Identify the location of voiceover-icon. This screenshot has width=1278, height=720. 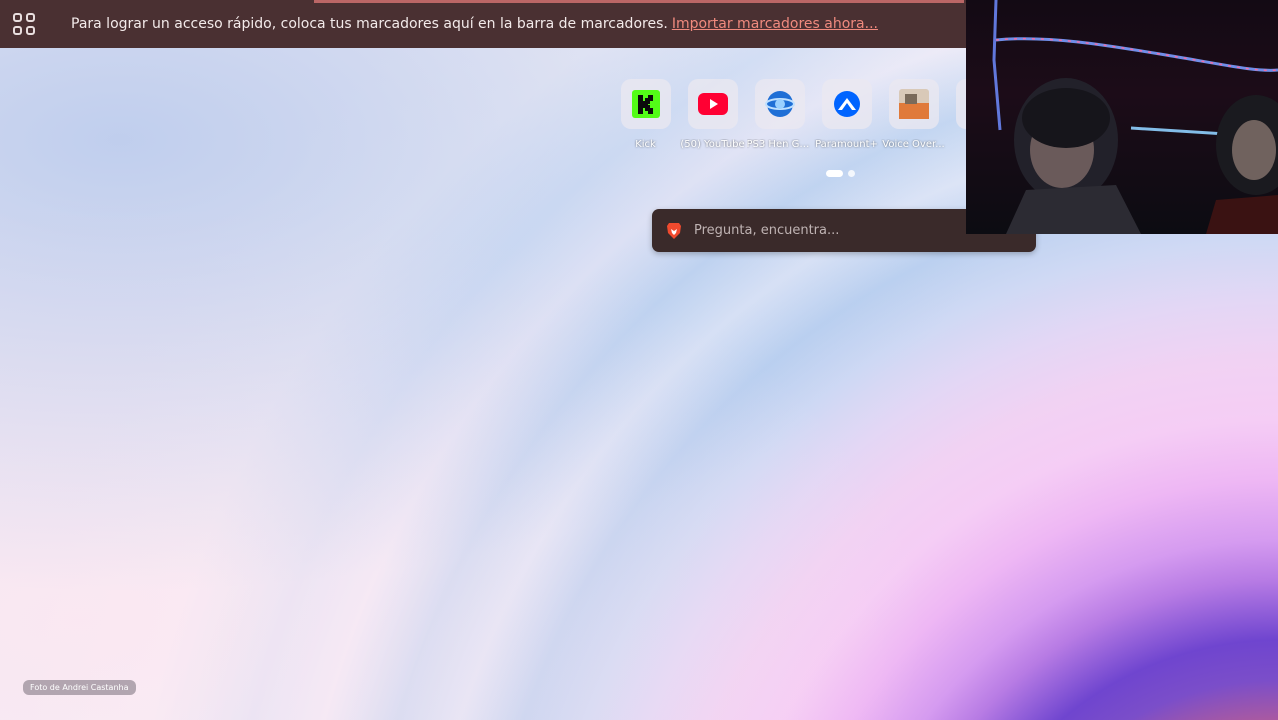
(913, 104).